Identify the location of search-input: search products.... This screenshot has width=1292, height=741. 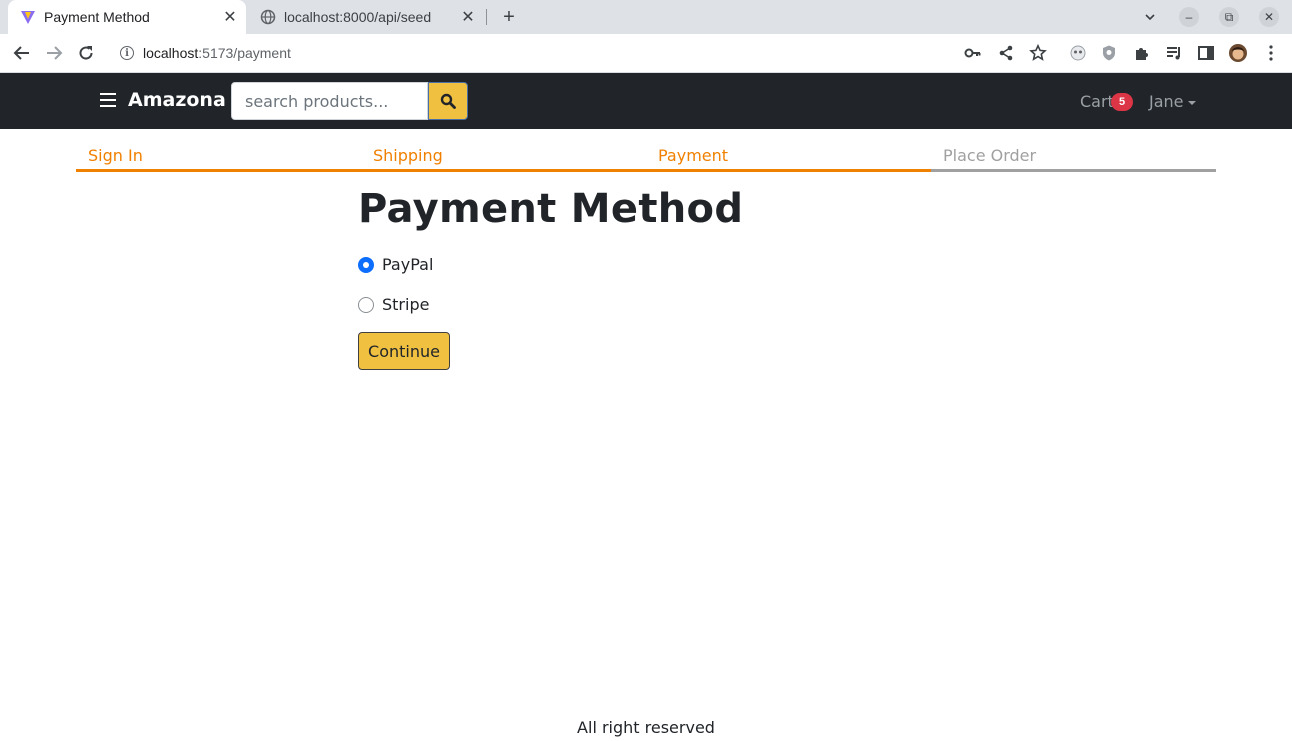
(329, 101).